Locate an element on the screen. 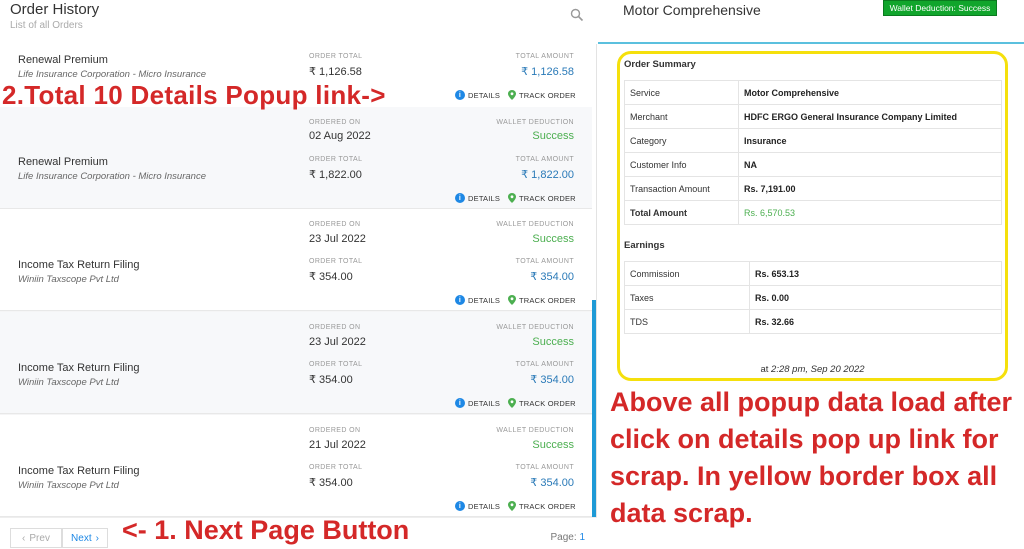 The width and height of the screenshot is (1024, 549). earnings-key: Taxes is located at coordinates (687, 297).